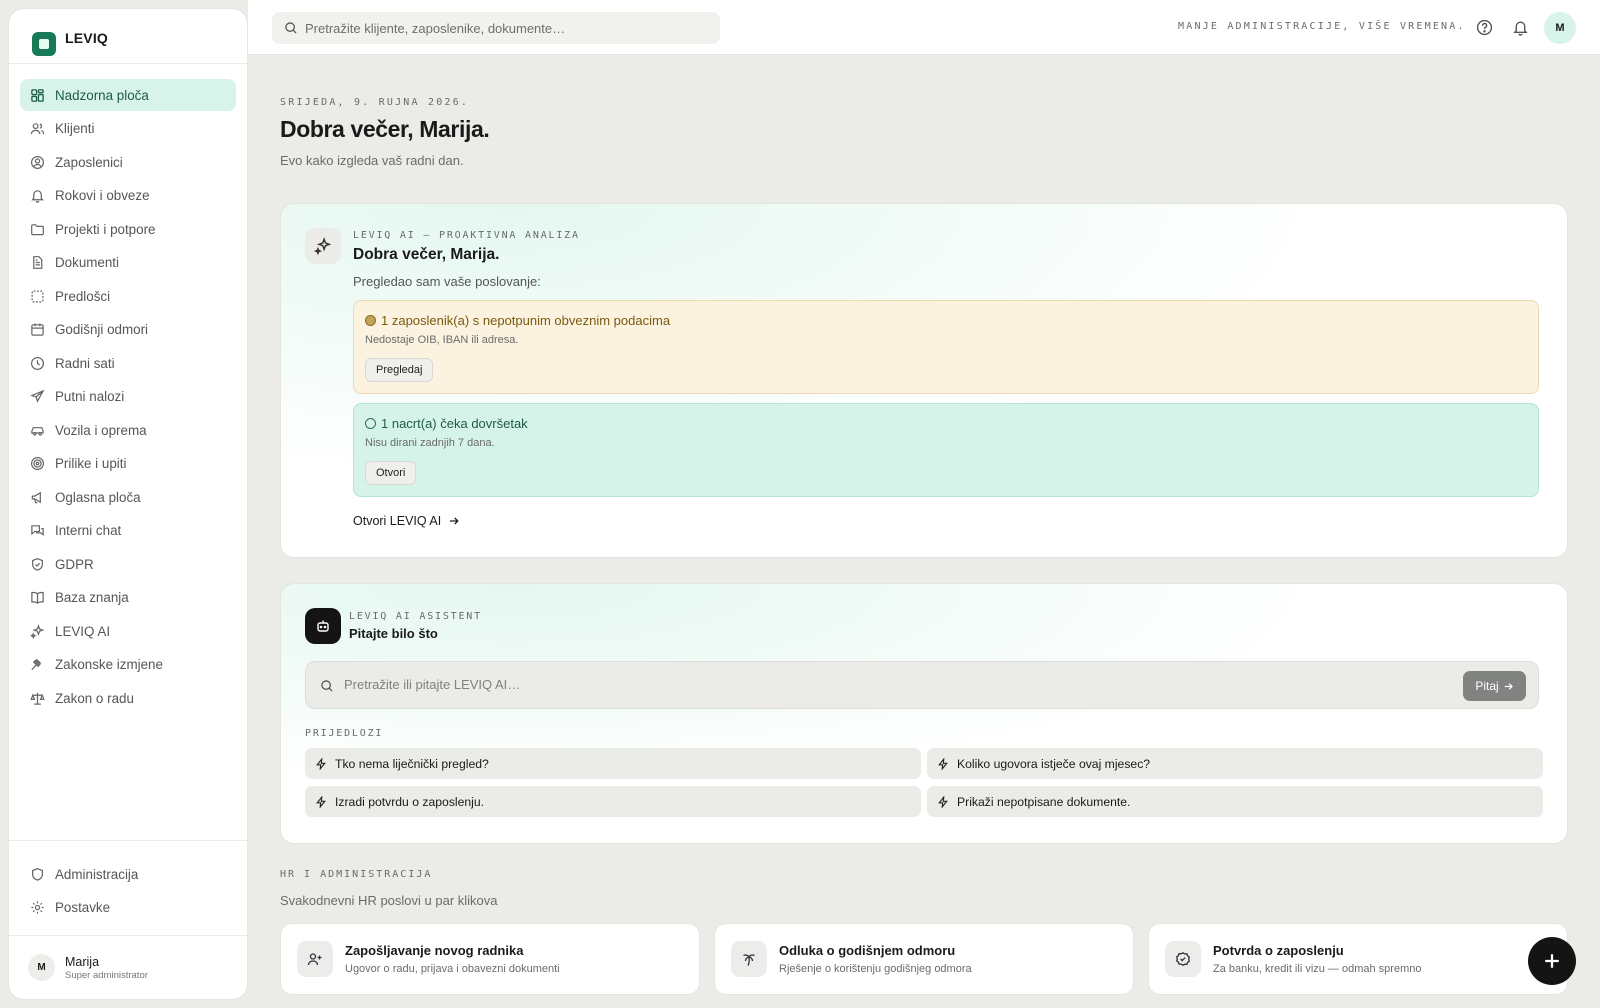  What do you see at coordinates (1494, 686) in the screenshot?
I see `ask-button: Pitaj` at bounding box center [1494, 686].